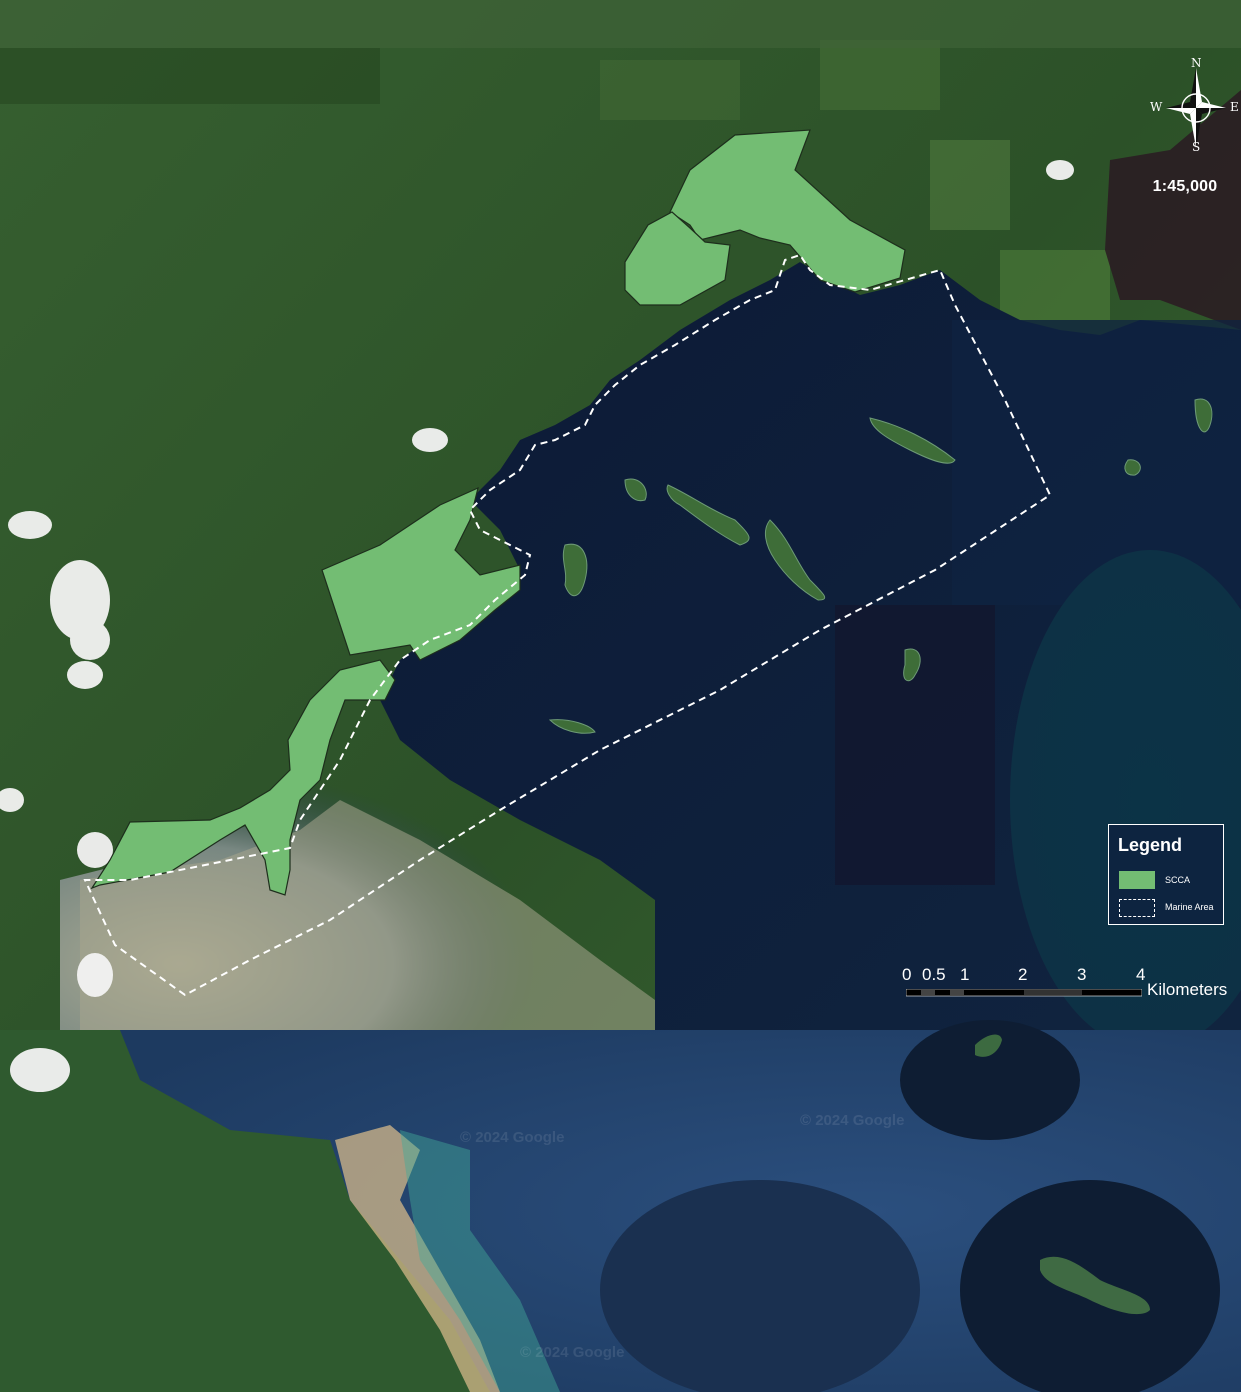 This screenshot has height=1392, width=1241. I want to click on scale-tick-label: 3, so click(1082, 974).